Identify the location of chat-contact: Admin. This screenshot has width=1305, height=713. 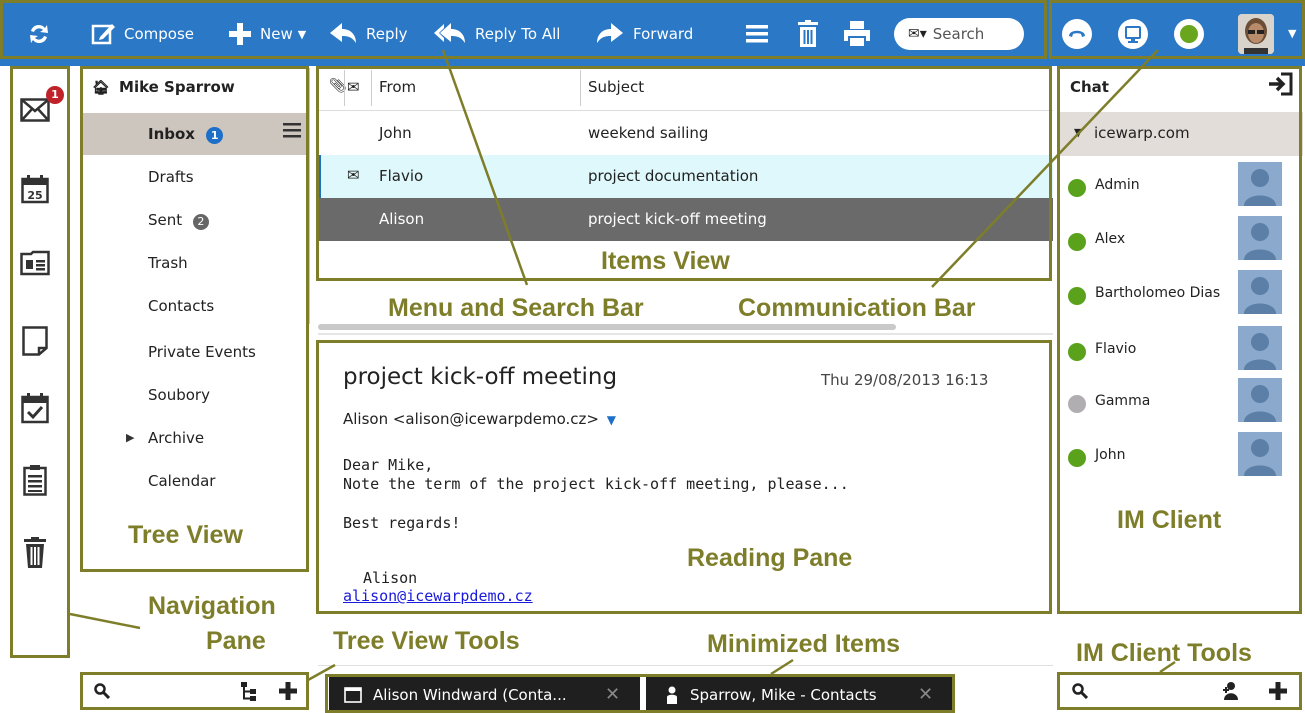
(1180, 185).